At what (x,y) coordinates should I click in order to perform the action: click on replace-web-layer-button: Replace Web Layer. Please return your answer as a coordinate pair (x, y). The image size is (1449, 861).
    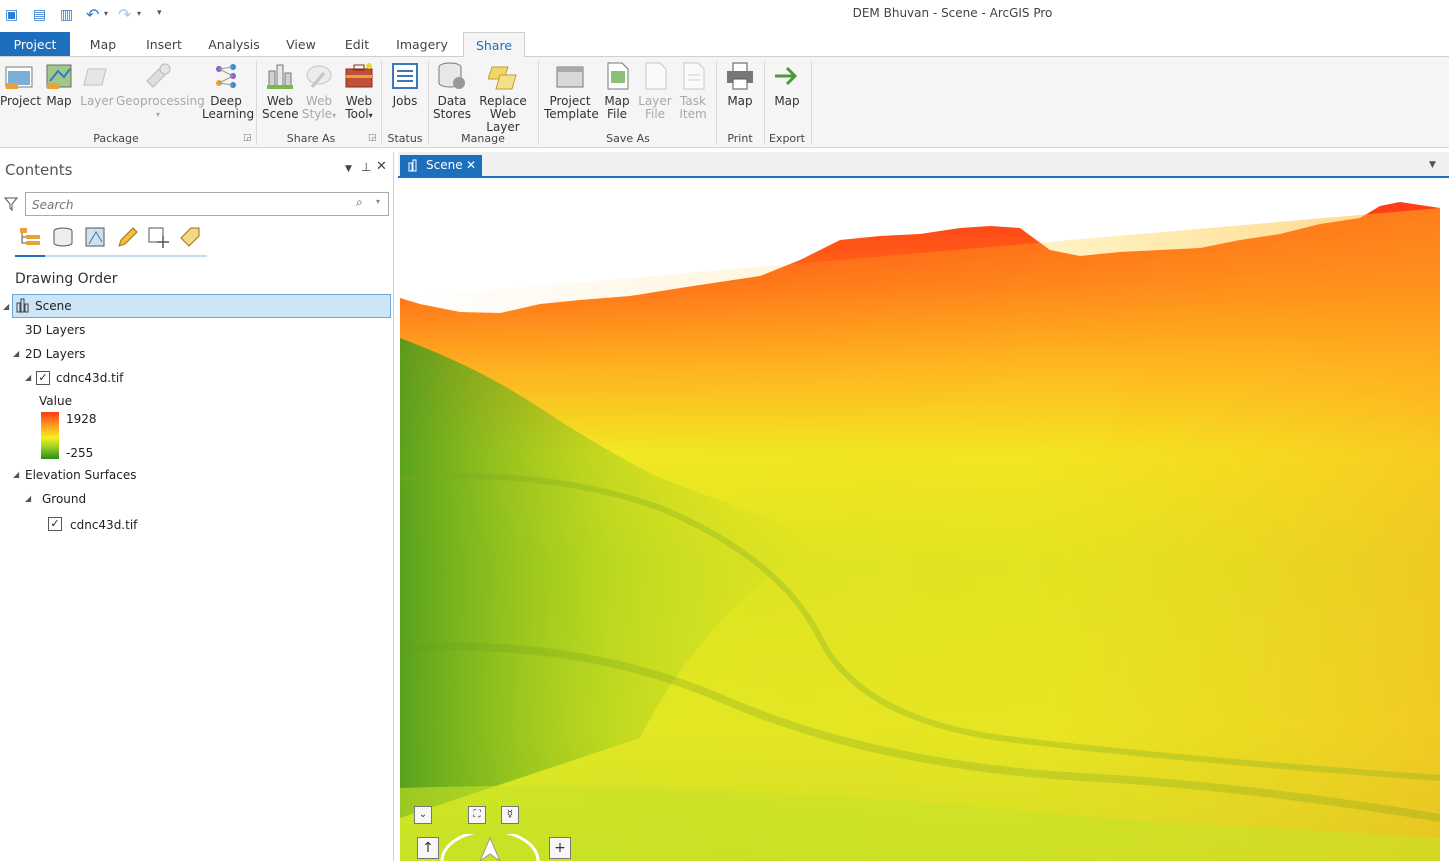
    Looking at the image, I should click on (503, 97).